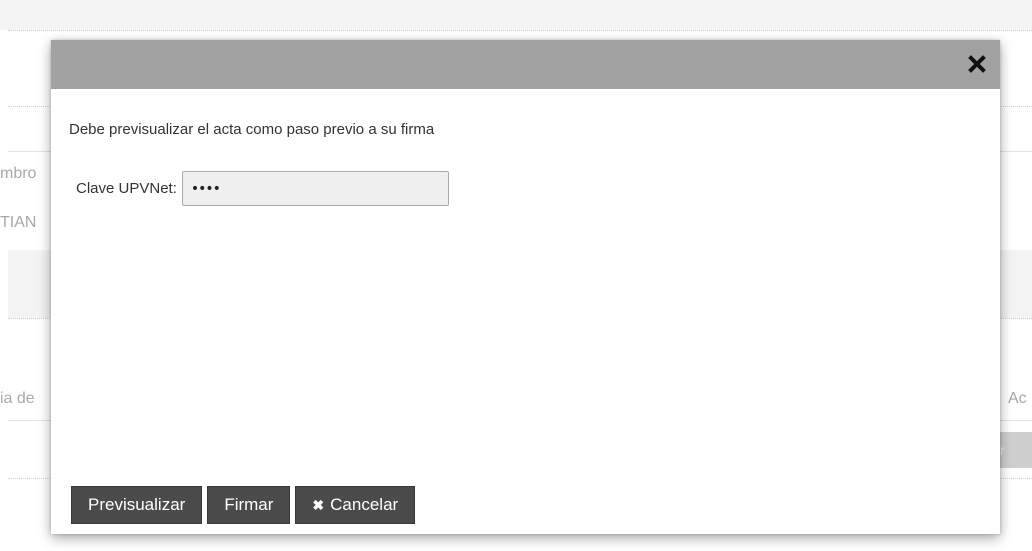 Image resolution: width=1032 pixels, height=551 pixels. Describe the element at coordinates (18, 222) in the screenshot. I see `background-text-fragment: TIAN` at that location.